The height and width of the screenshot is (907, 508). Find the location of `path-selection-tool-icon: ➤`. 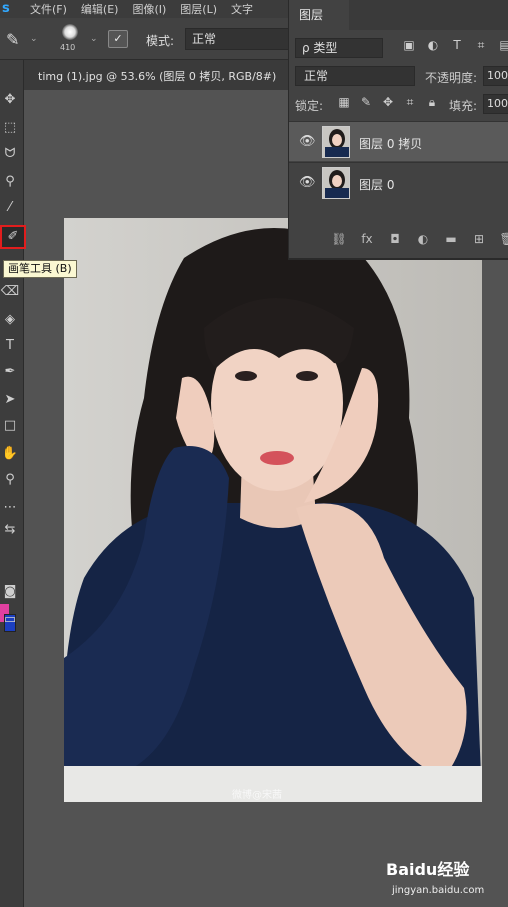

path-selection-tool-icon: ➤ is located at coordinates (10, 400).